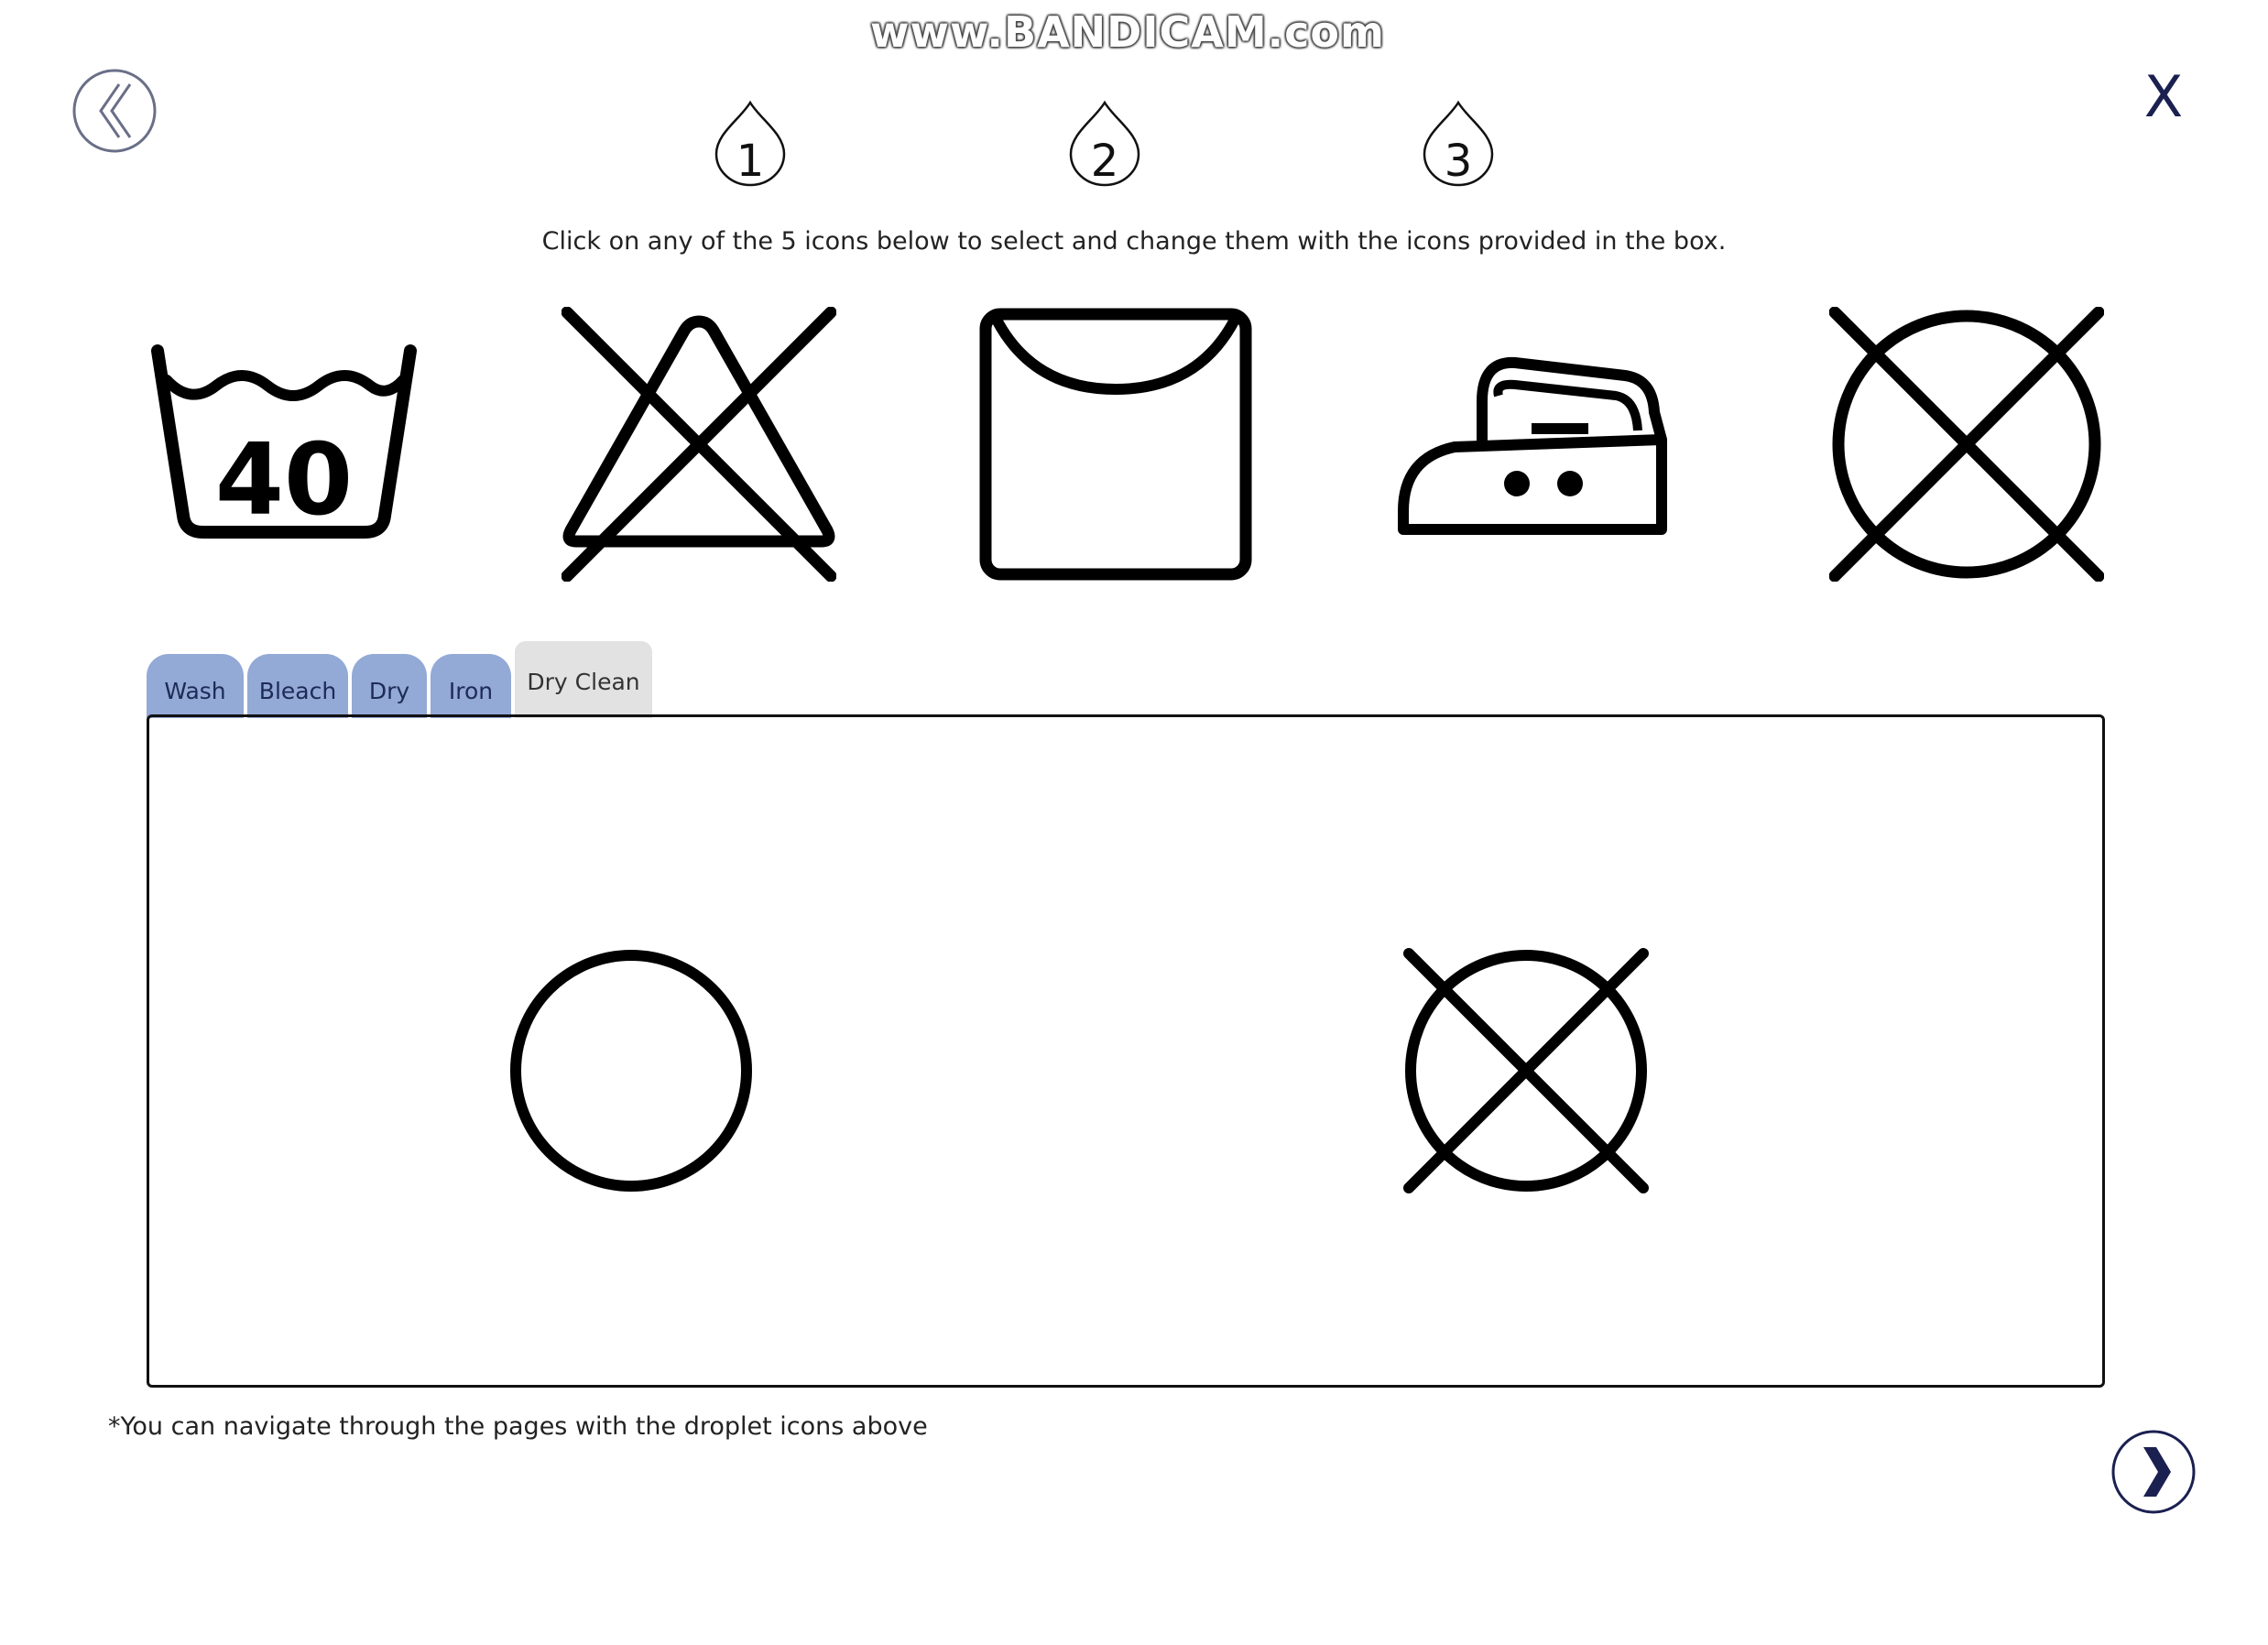 The width and height of the screenshot is (2268, 1645). I want to click on palette-option-do-not-dry-clean, so click(1526, 1070).